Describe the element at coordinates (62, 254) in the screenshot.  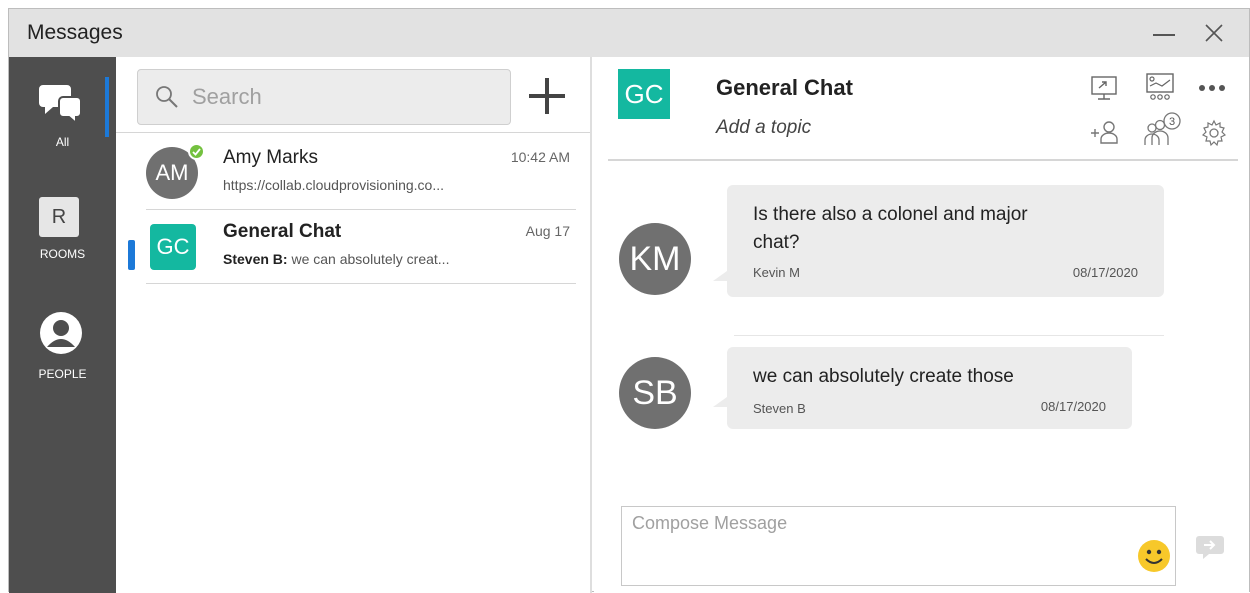
I see `rail-label-rooms: ROOMS` at that location.